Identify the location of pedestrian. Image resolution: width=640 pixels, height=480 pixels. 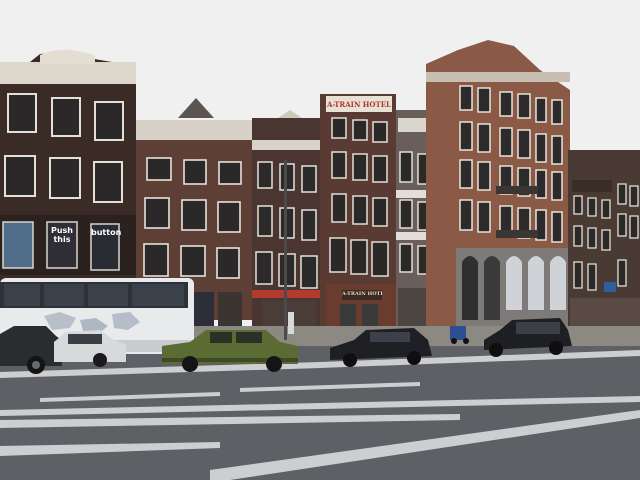
(291, 323).